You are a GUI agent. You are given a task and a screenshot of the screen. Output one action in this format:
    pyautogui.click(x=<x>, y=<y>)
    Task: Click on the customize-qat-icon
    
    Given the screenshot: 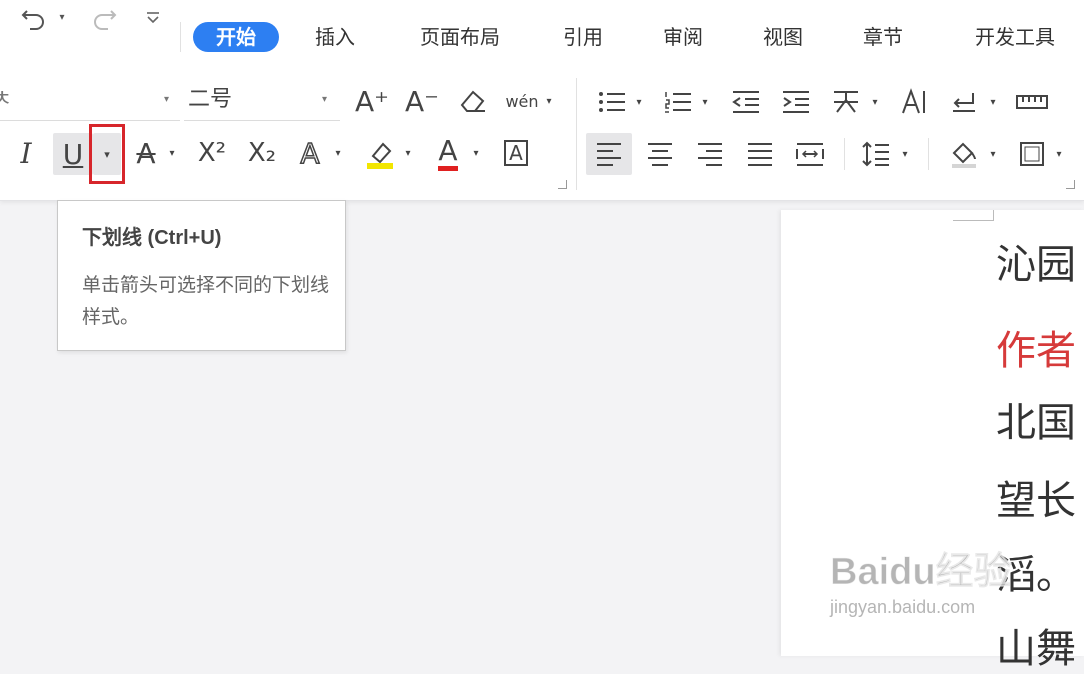 What is the action you would take?
    pyautogui.click(x=153, y=18)
    